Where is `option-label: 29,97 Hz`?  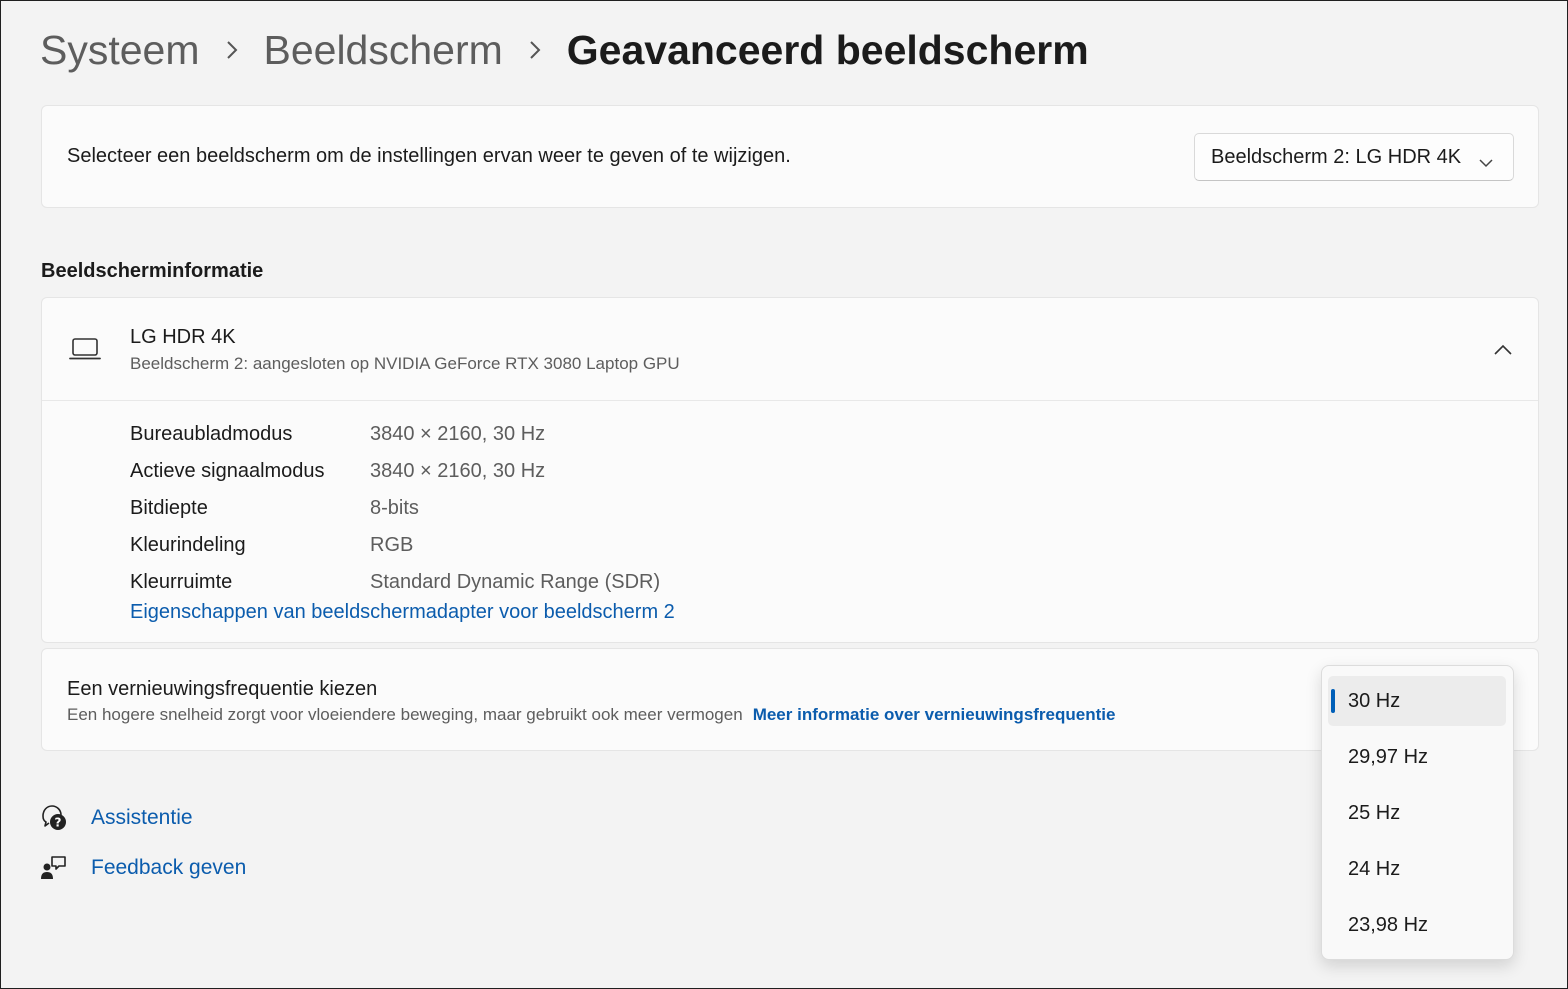
option-label: 29,97 Hz is located at coordinates (1388, 756).